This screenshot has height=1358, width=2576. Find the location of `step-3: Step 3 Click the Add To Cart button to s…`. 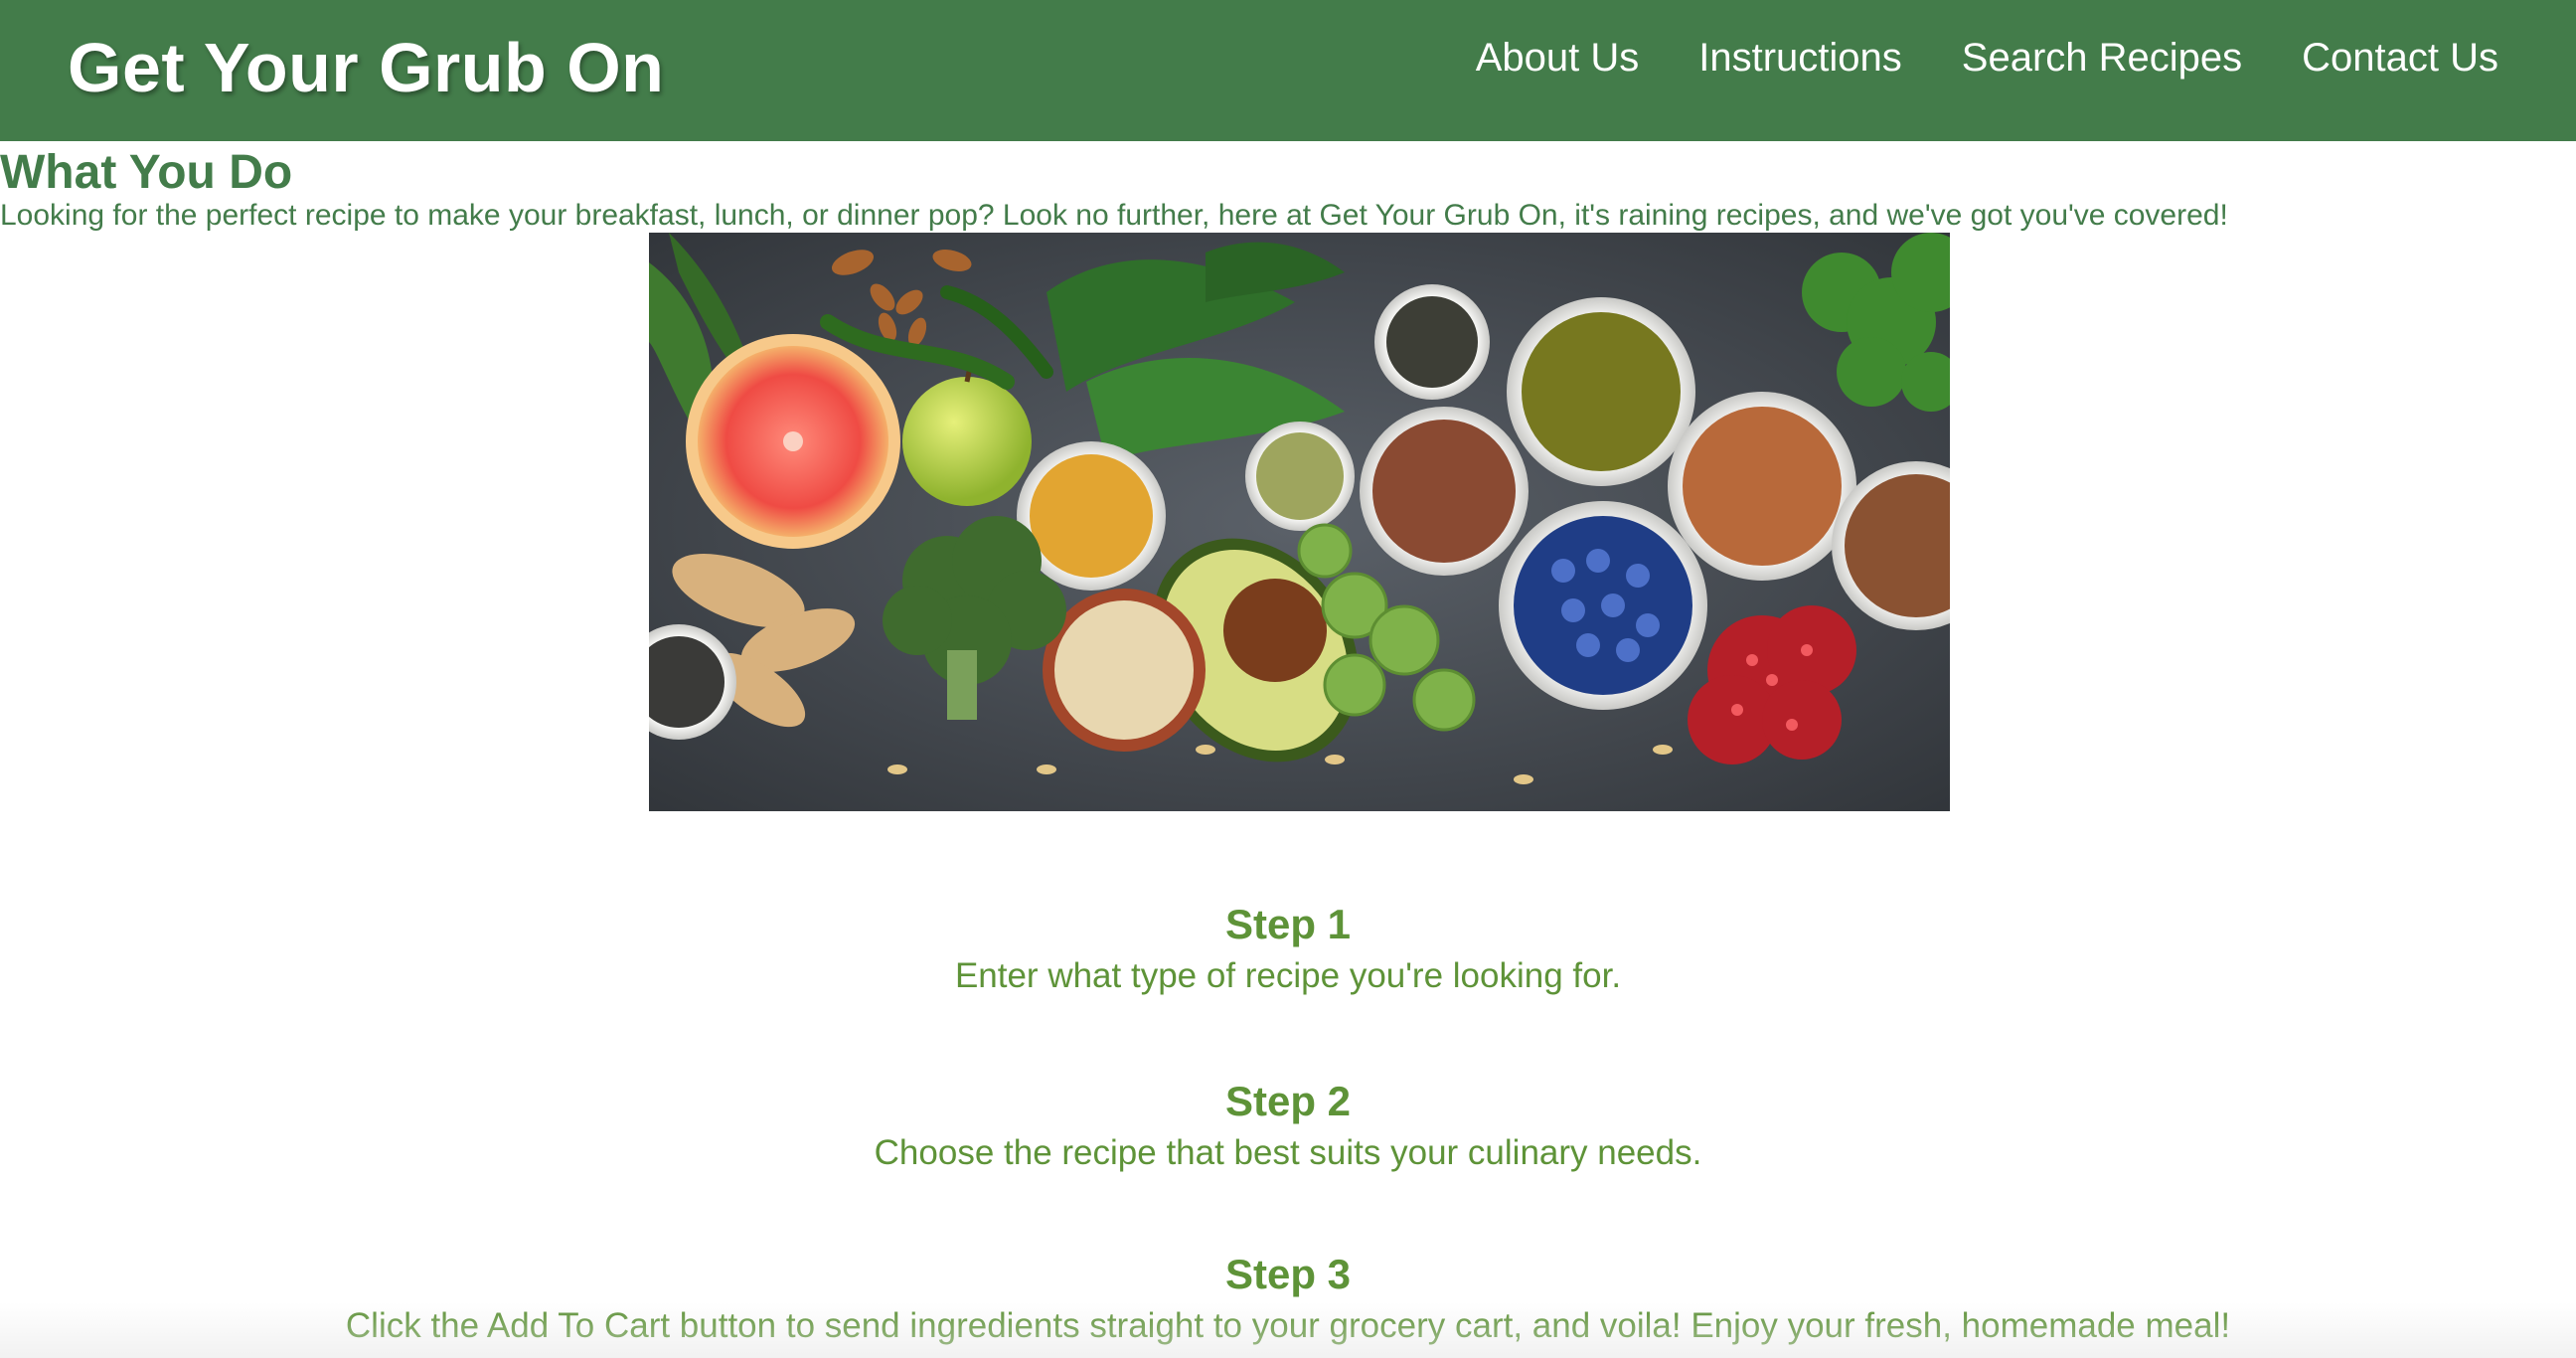

step-3: Step 3 Click the Add To Cart button to s… is located at coordinates (1288, 1298).